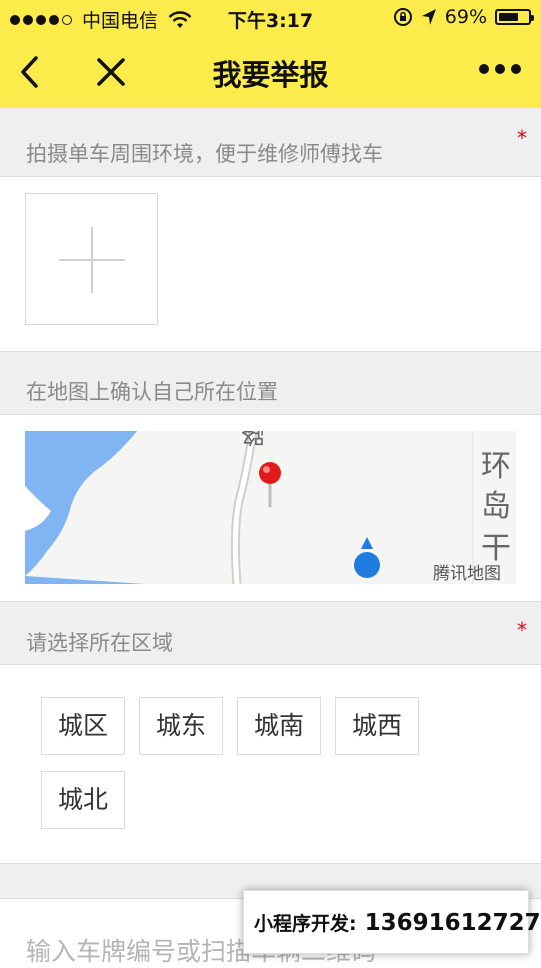  What do you see at coordinates (452, 923) in the screenshot?
I see `developer-phone: 13691612727` at bounding box center [452, 923].